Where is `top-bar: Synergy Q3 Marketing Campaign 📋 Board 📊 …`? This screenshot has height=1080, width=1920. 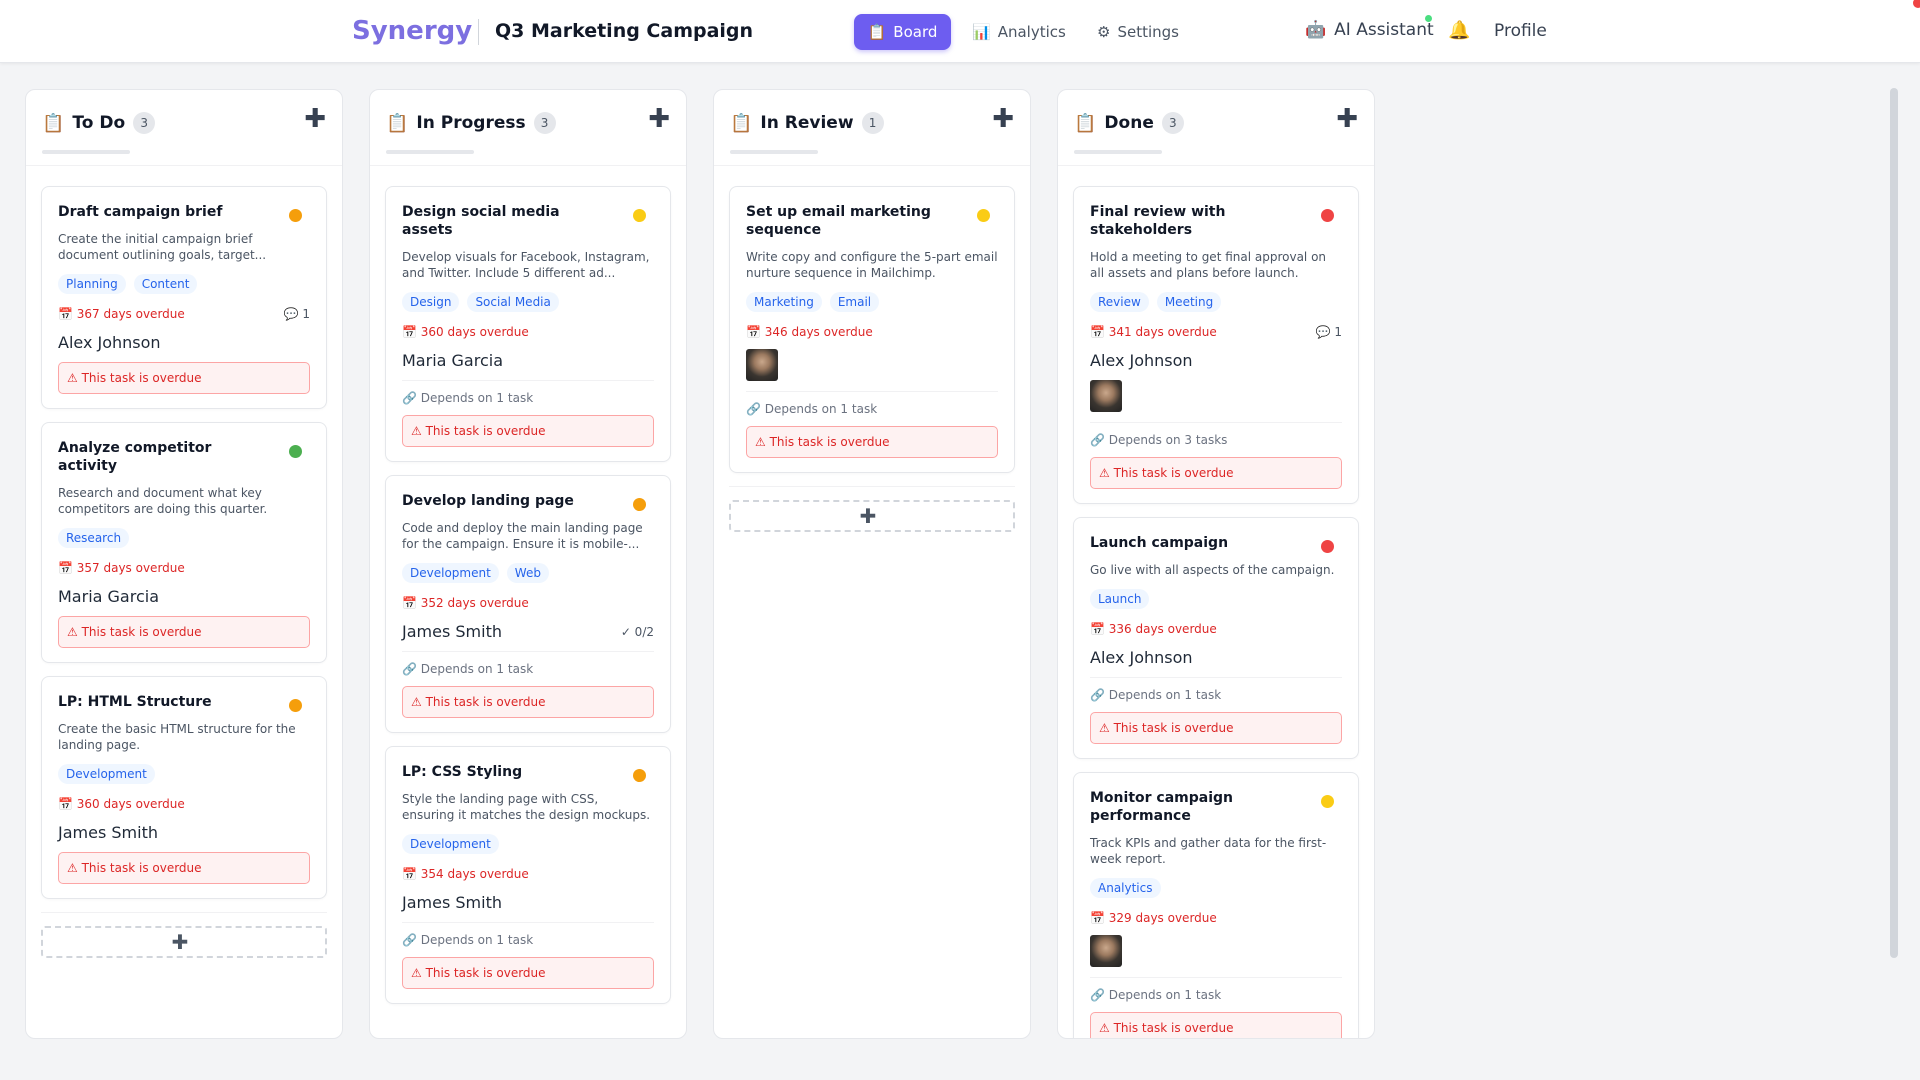
top-bar: Synergy Q3 Marketing Campaign 📋 Board 📊 … is located at coordinates (960, 31).